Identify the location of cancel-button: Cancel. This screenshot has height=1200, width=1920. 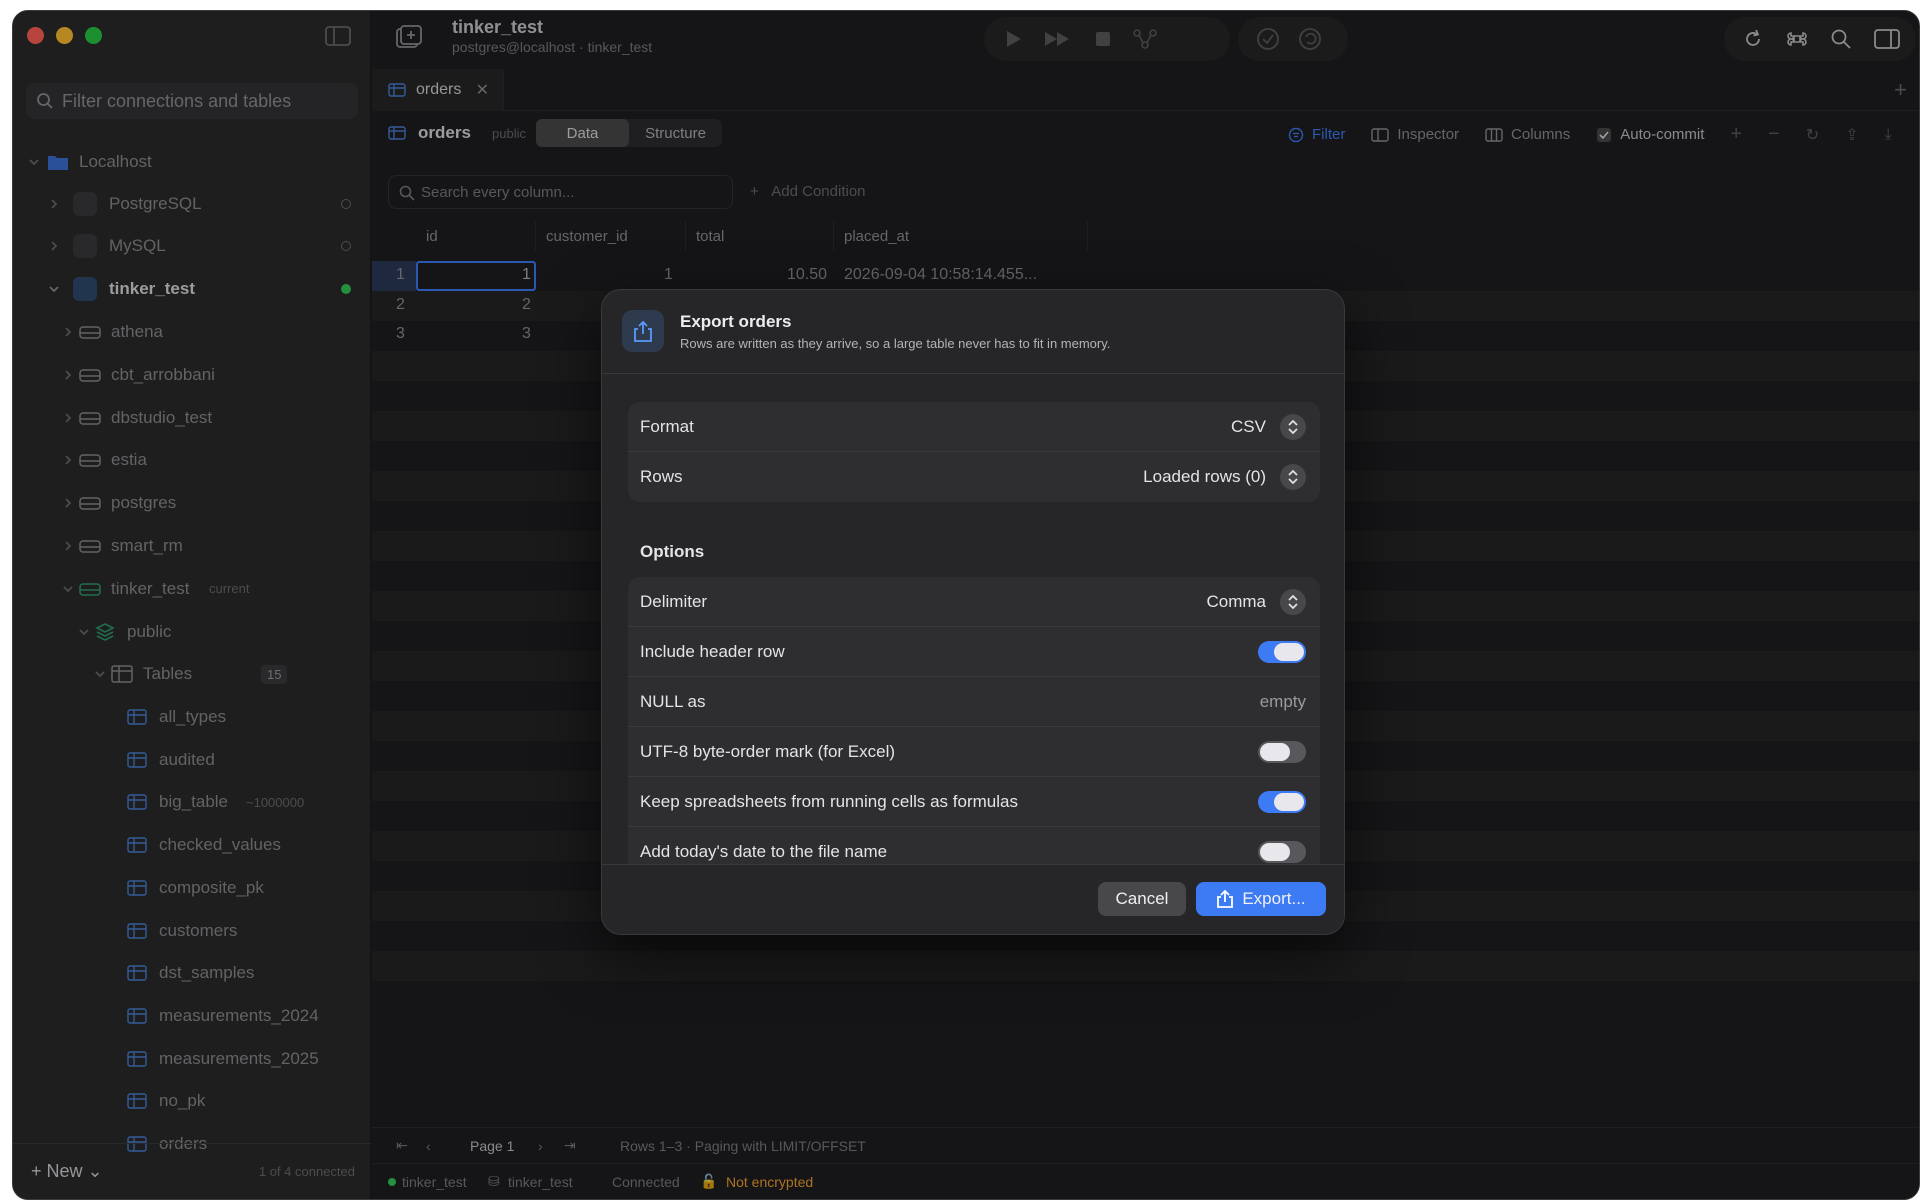
(1142, 899).